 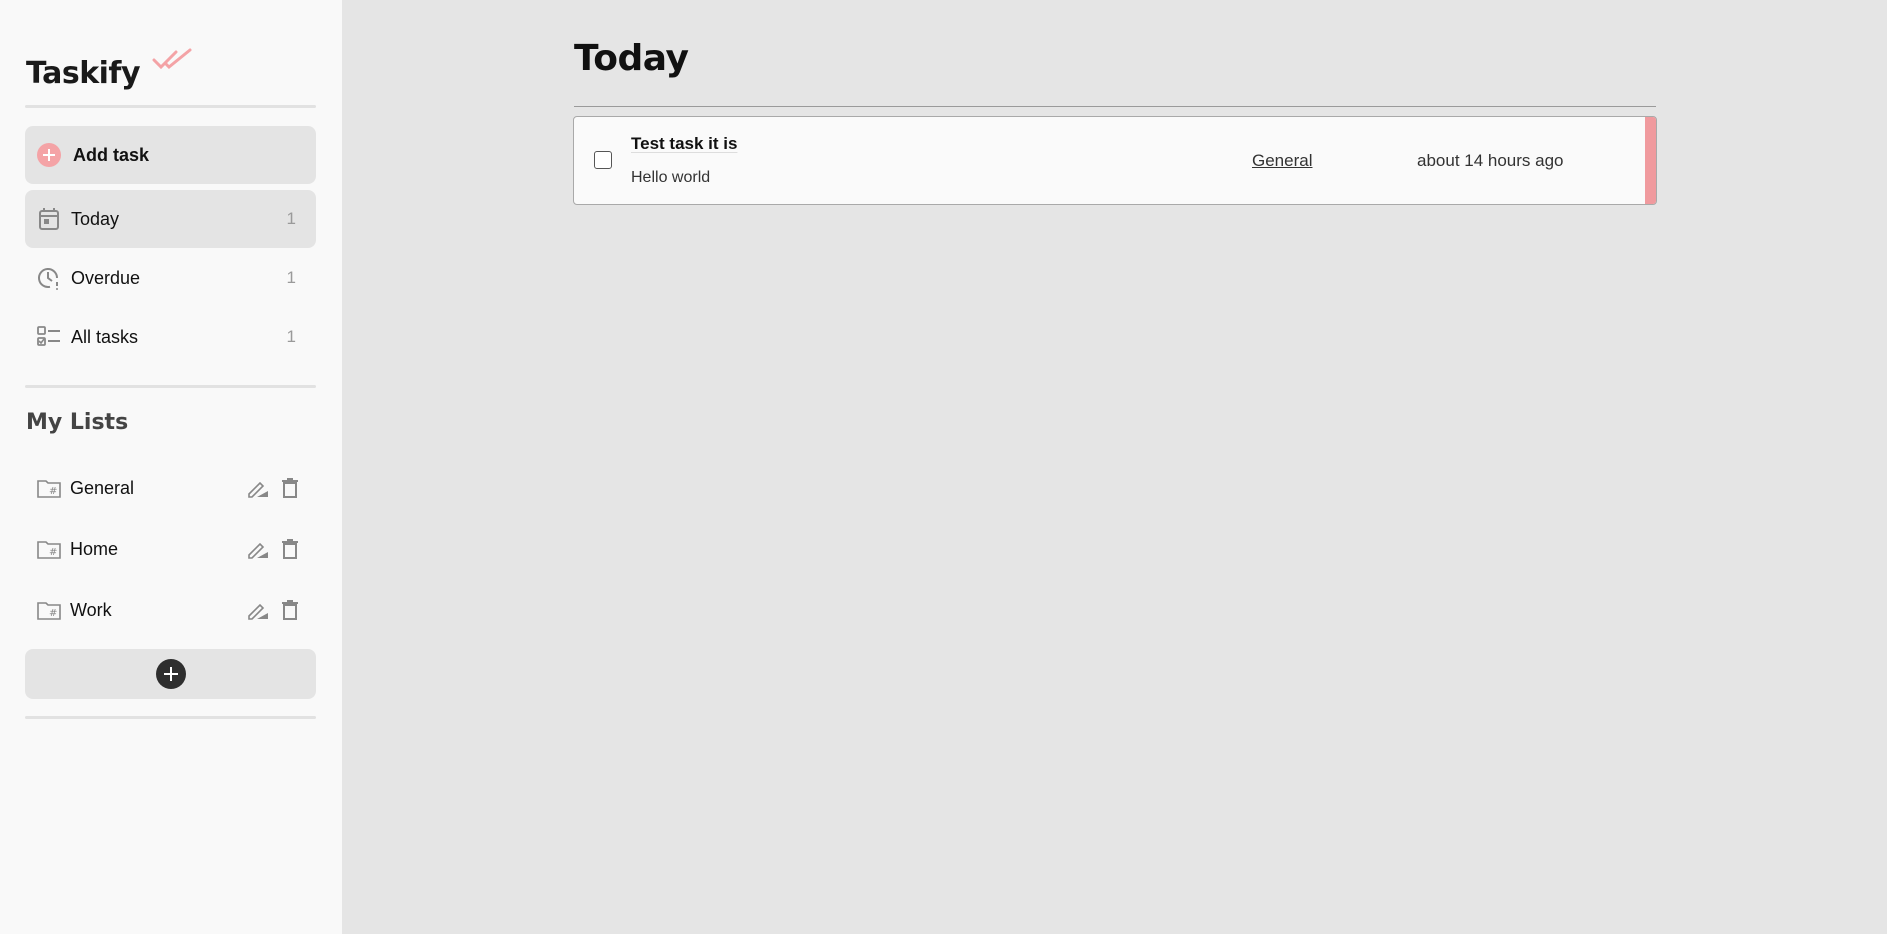 What do you see at coordinates (91, 609) in the screenshot?
I see `list-item-label: Work` at bounding box center [91, 609].